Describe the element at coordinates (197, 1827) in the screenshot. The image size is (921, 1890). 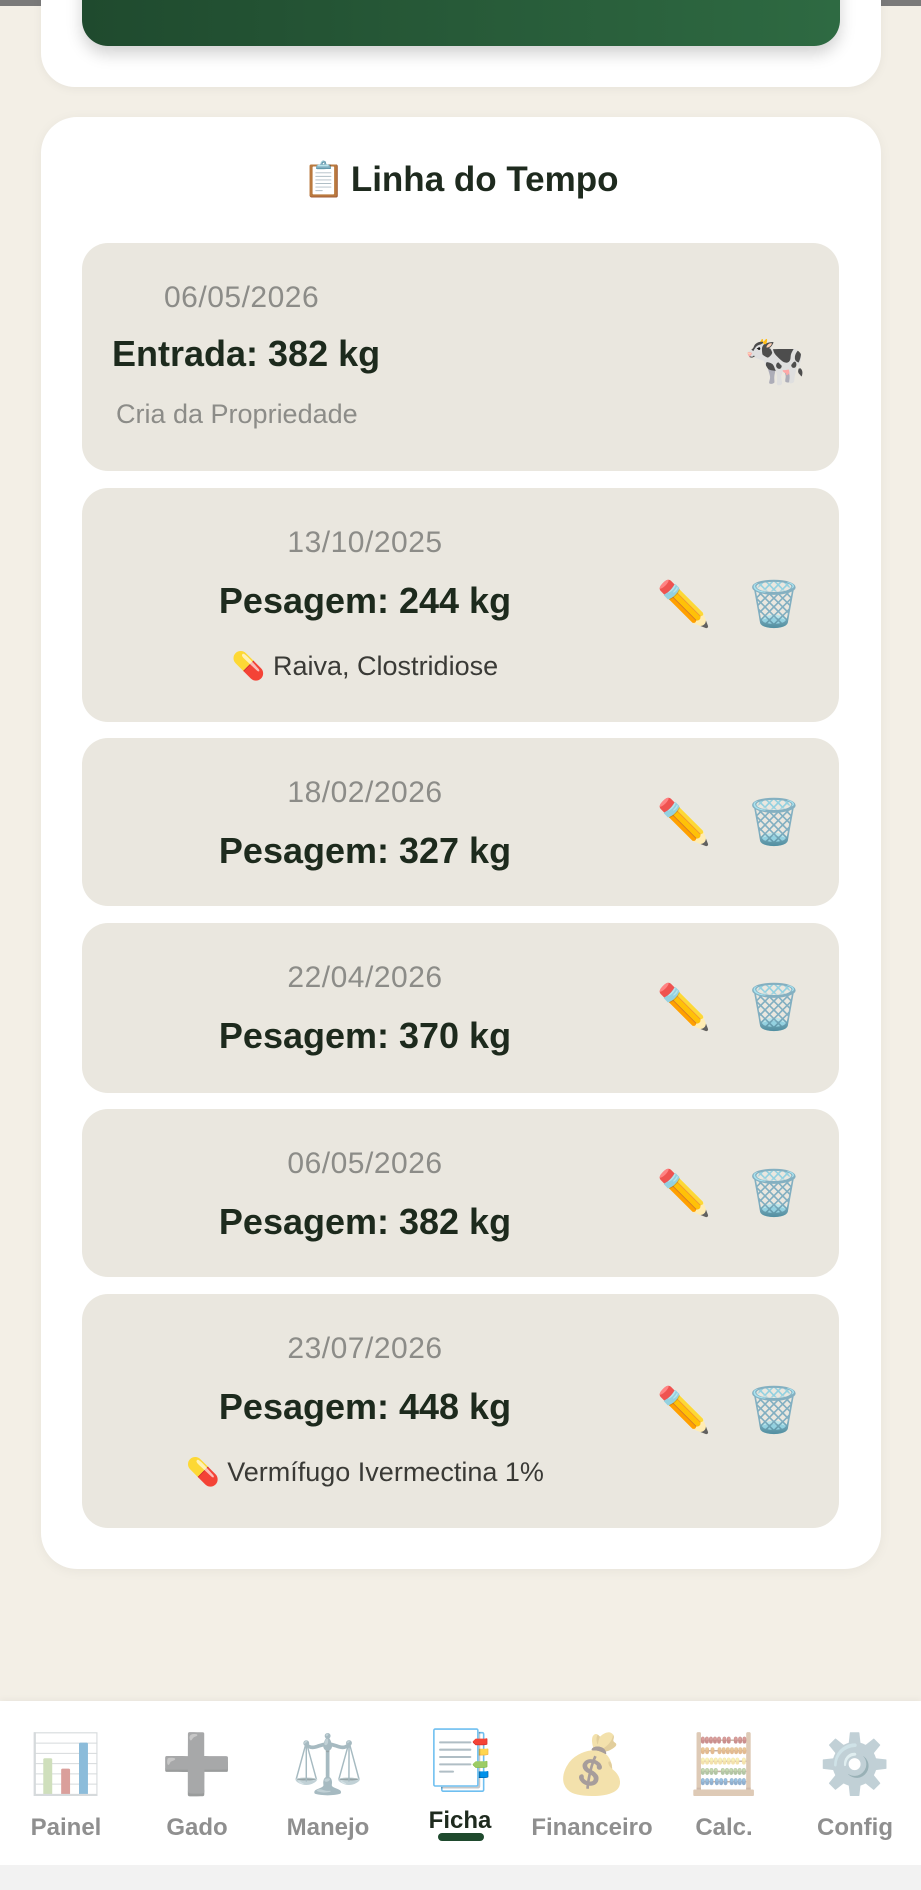
I see `nav-label: Gado` at that location.